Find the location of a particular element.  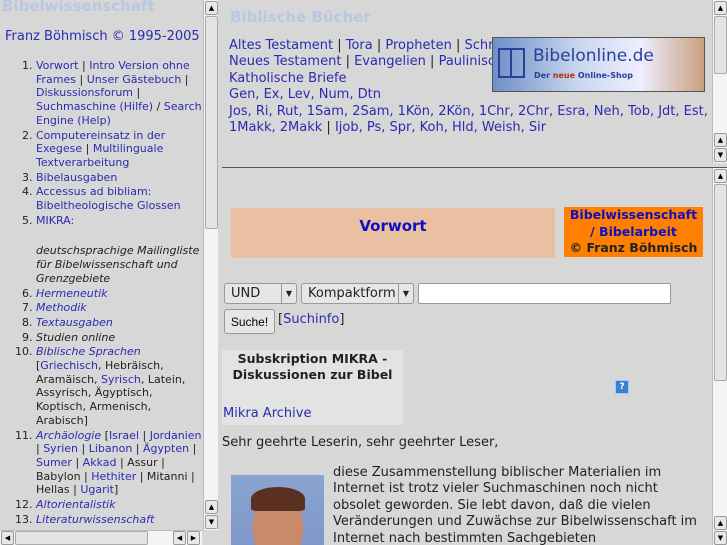

nav-link: Tora is located at coordinates (359, 45).